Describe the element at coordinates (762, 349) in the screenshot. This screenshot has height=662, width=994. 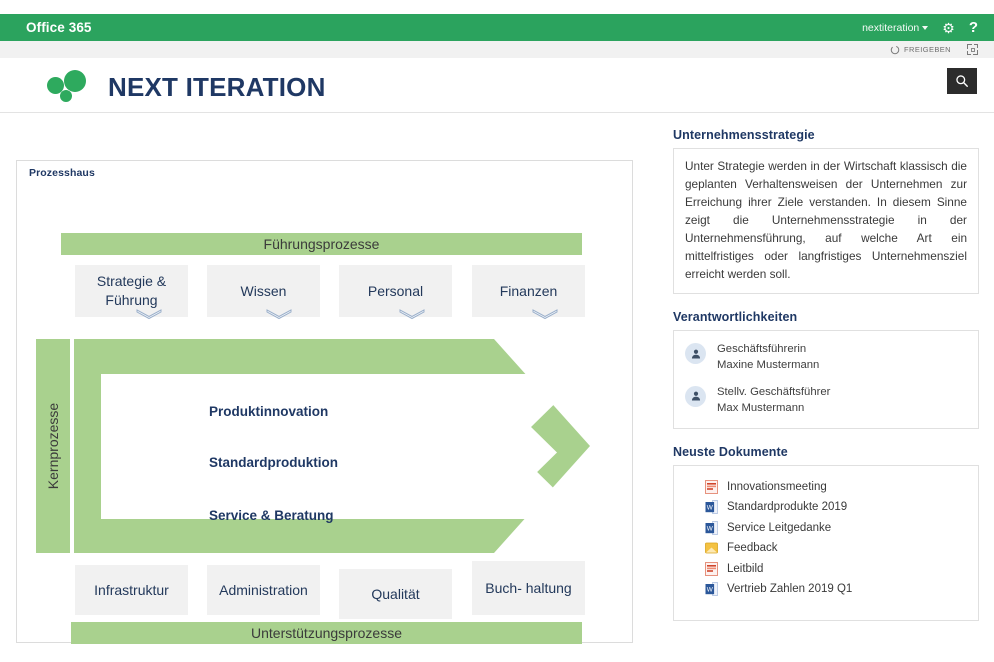
I see `responsibility-role: Geschäftsführerin` at that location.